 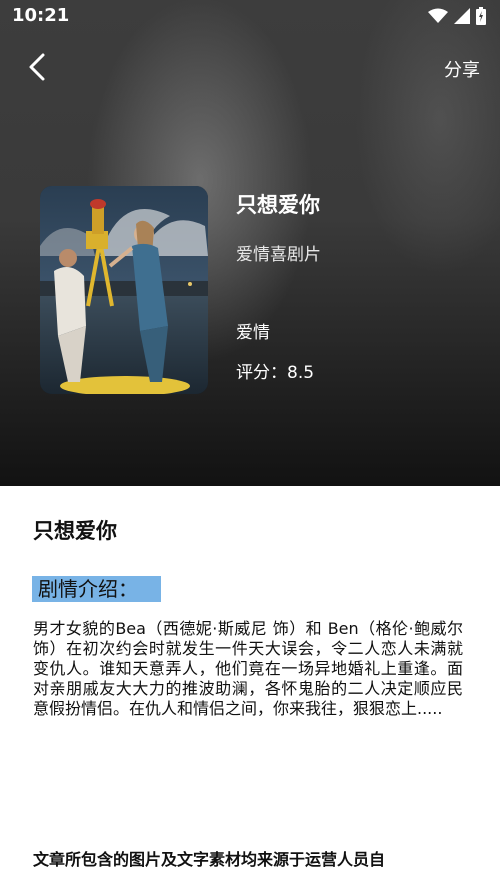 I want to click on chevron-left-icon, so click(x=37, y=67).